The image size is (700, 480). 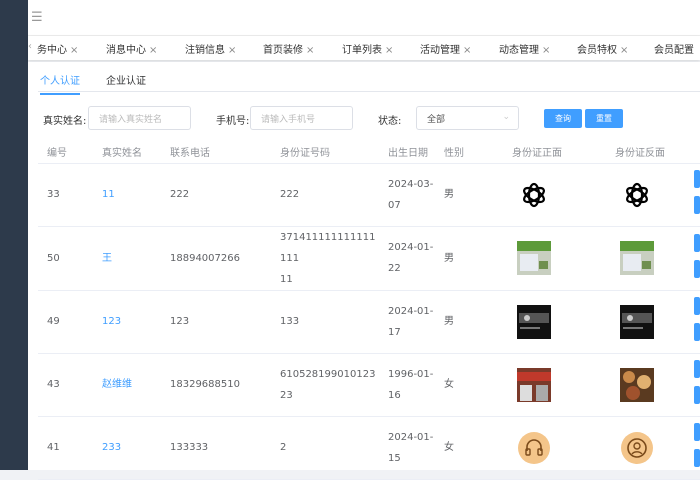 What do you see at coordinates (328, 384) in the screenshot?
I see `idno-text: 610528199010123 23` at bounding box center [328, 384].